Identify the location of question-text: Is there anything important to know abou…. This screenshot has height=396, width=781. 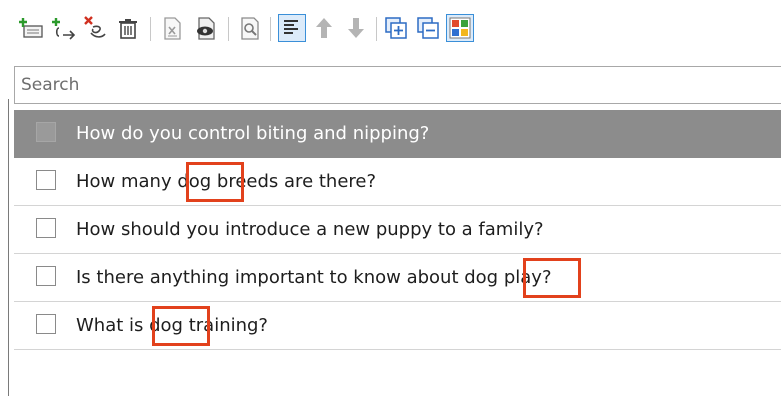
(314, 277).